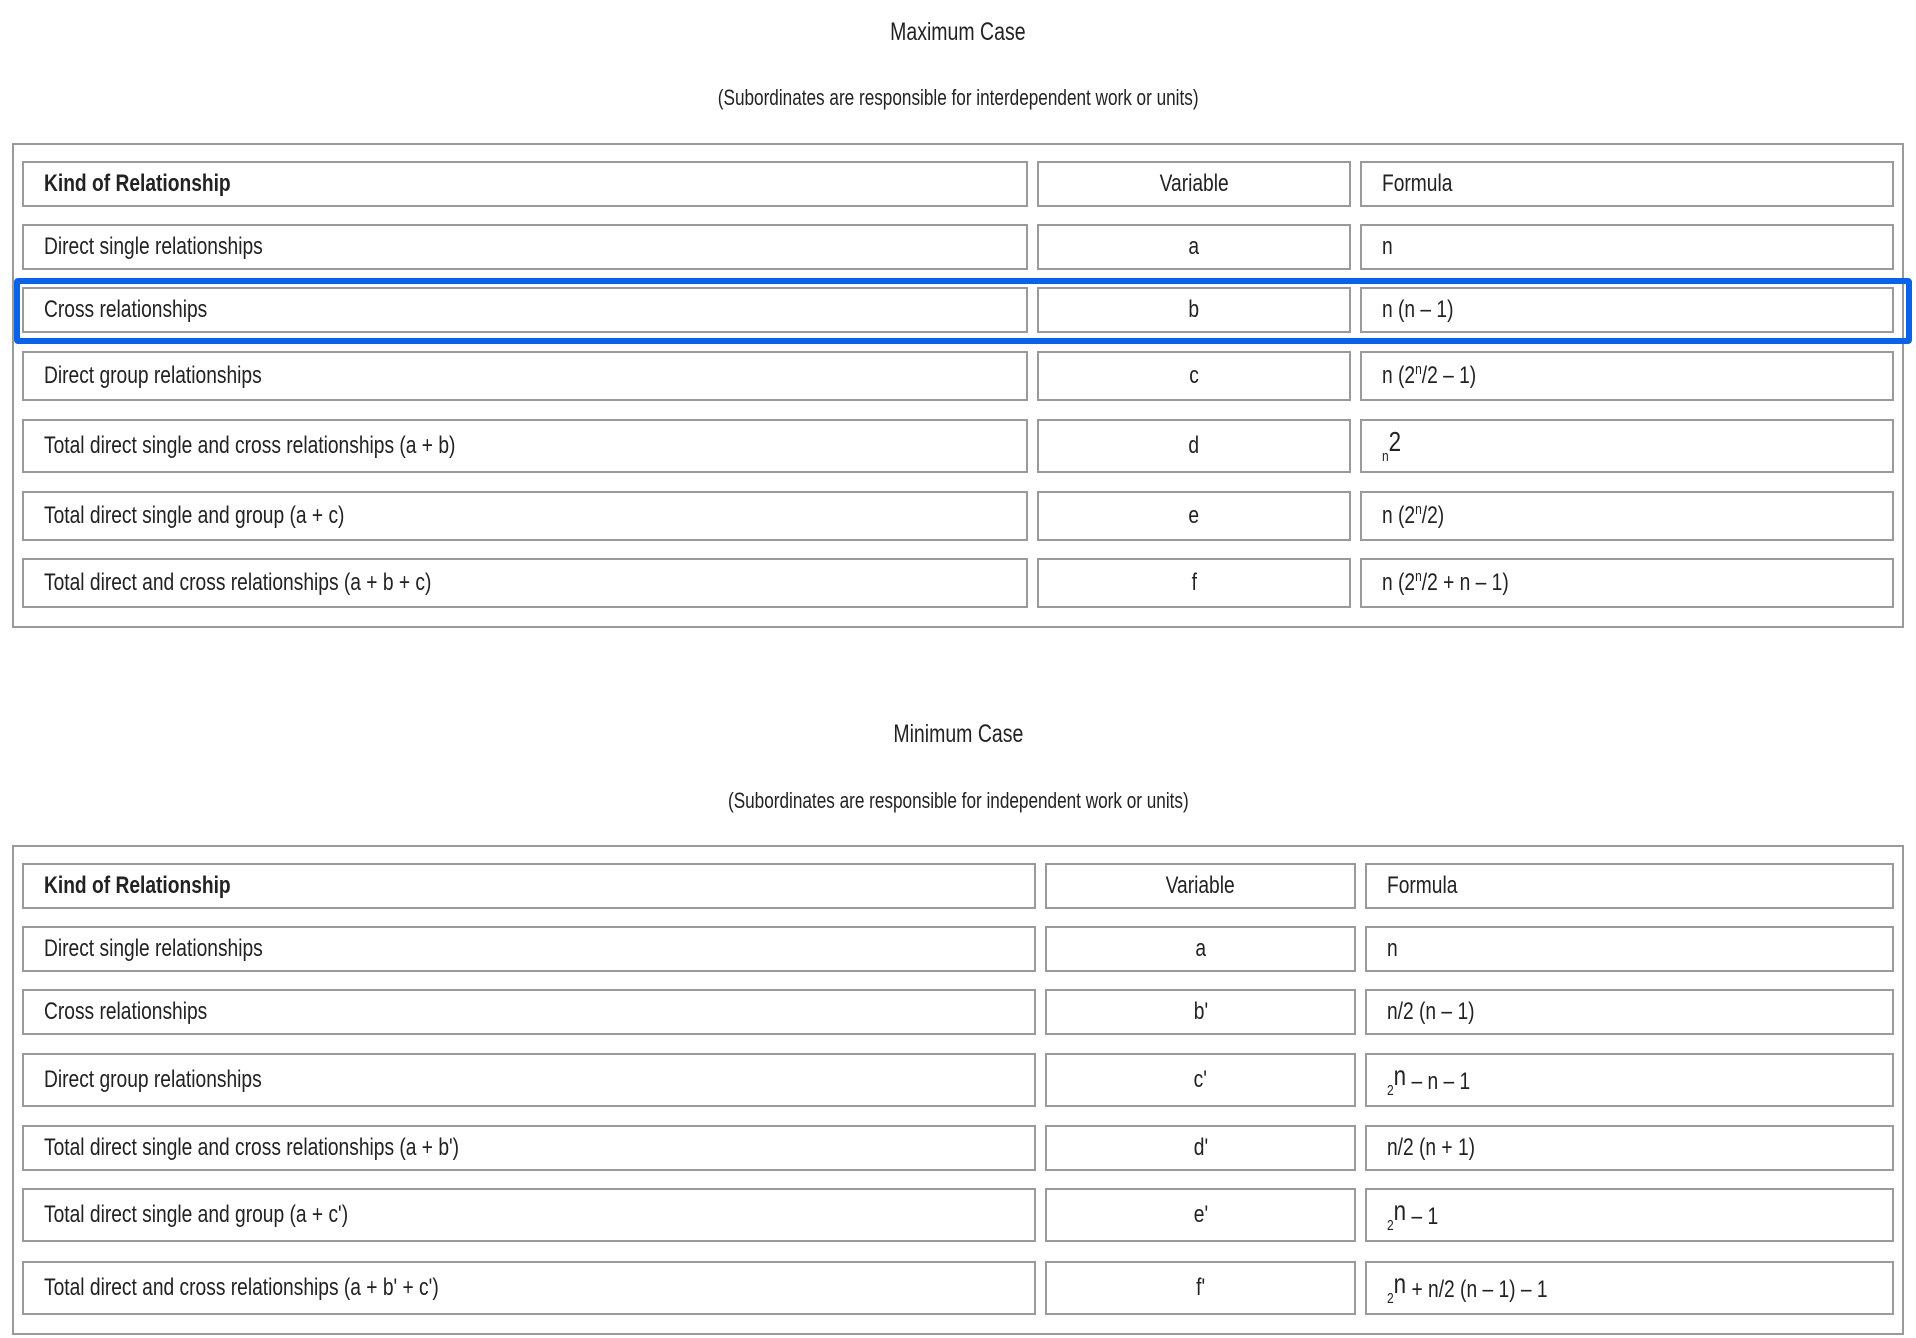 The width and height of the screenshot is (1916, 1338). What do you see at coordinates (1627, 247) in the screenshot?
I see `max-row-formula: n` at bounding box center [1627, 247].